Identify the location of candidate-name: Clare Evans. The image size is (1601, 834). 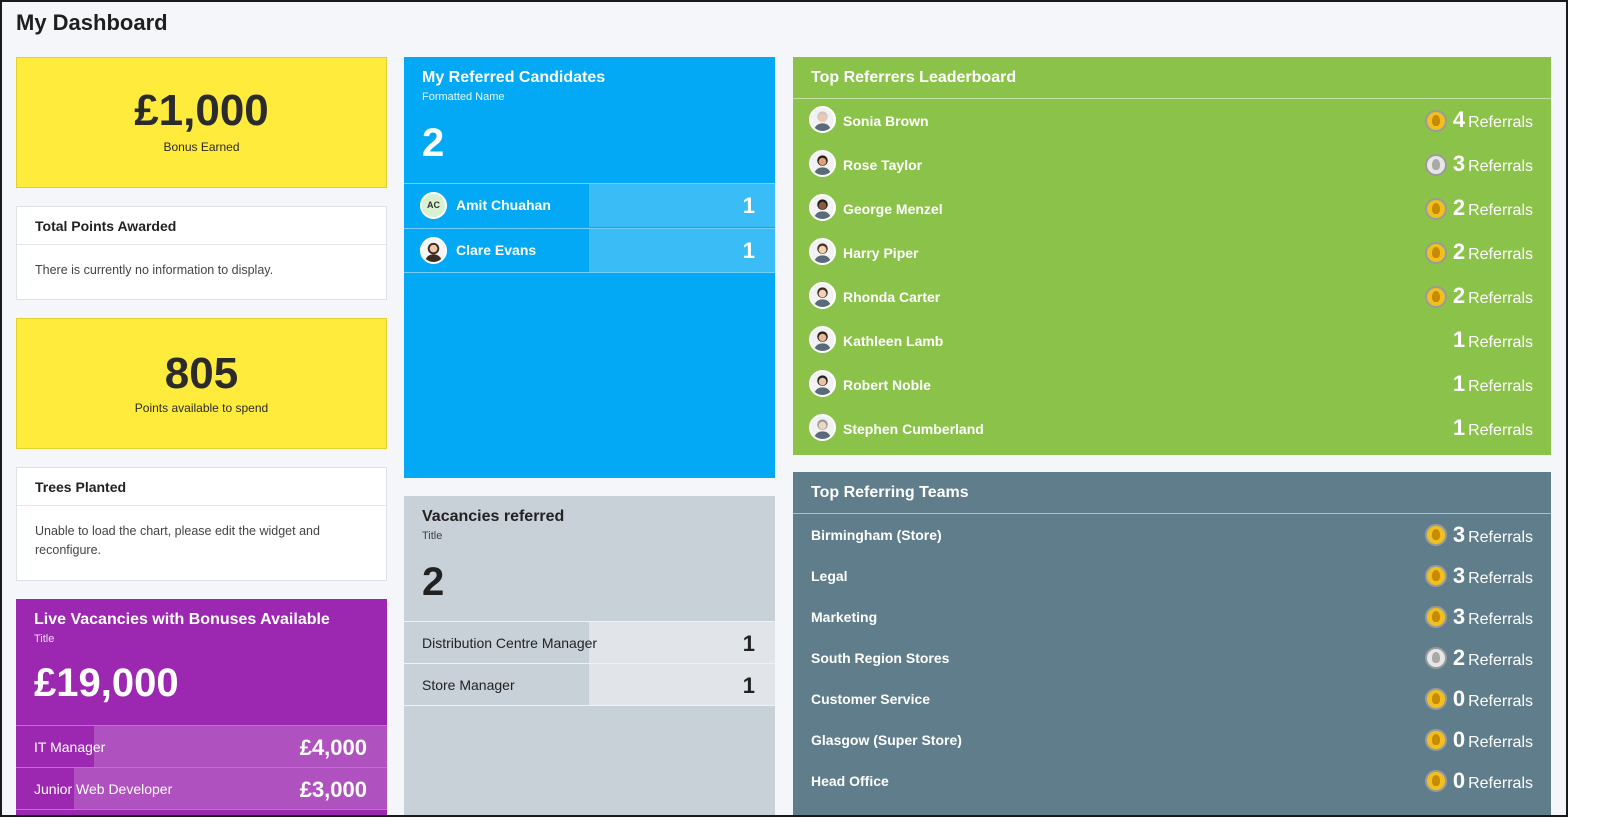
(496, 250).